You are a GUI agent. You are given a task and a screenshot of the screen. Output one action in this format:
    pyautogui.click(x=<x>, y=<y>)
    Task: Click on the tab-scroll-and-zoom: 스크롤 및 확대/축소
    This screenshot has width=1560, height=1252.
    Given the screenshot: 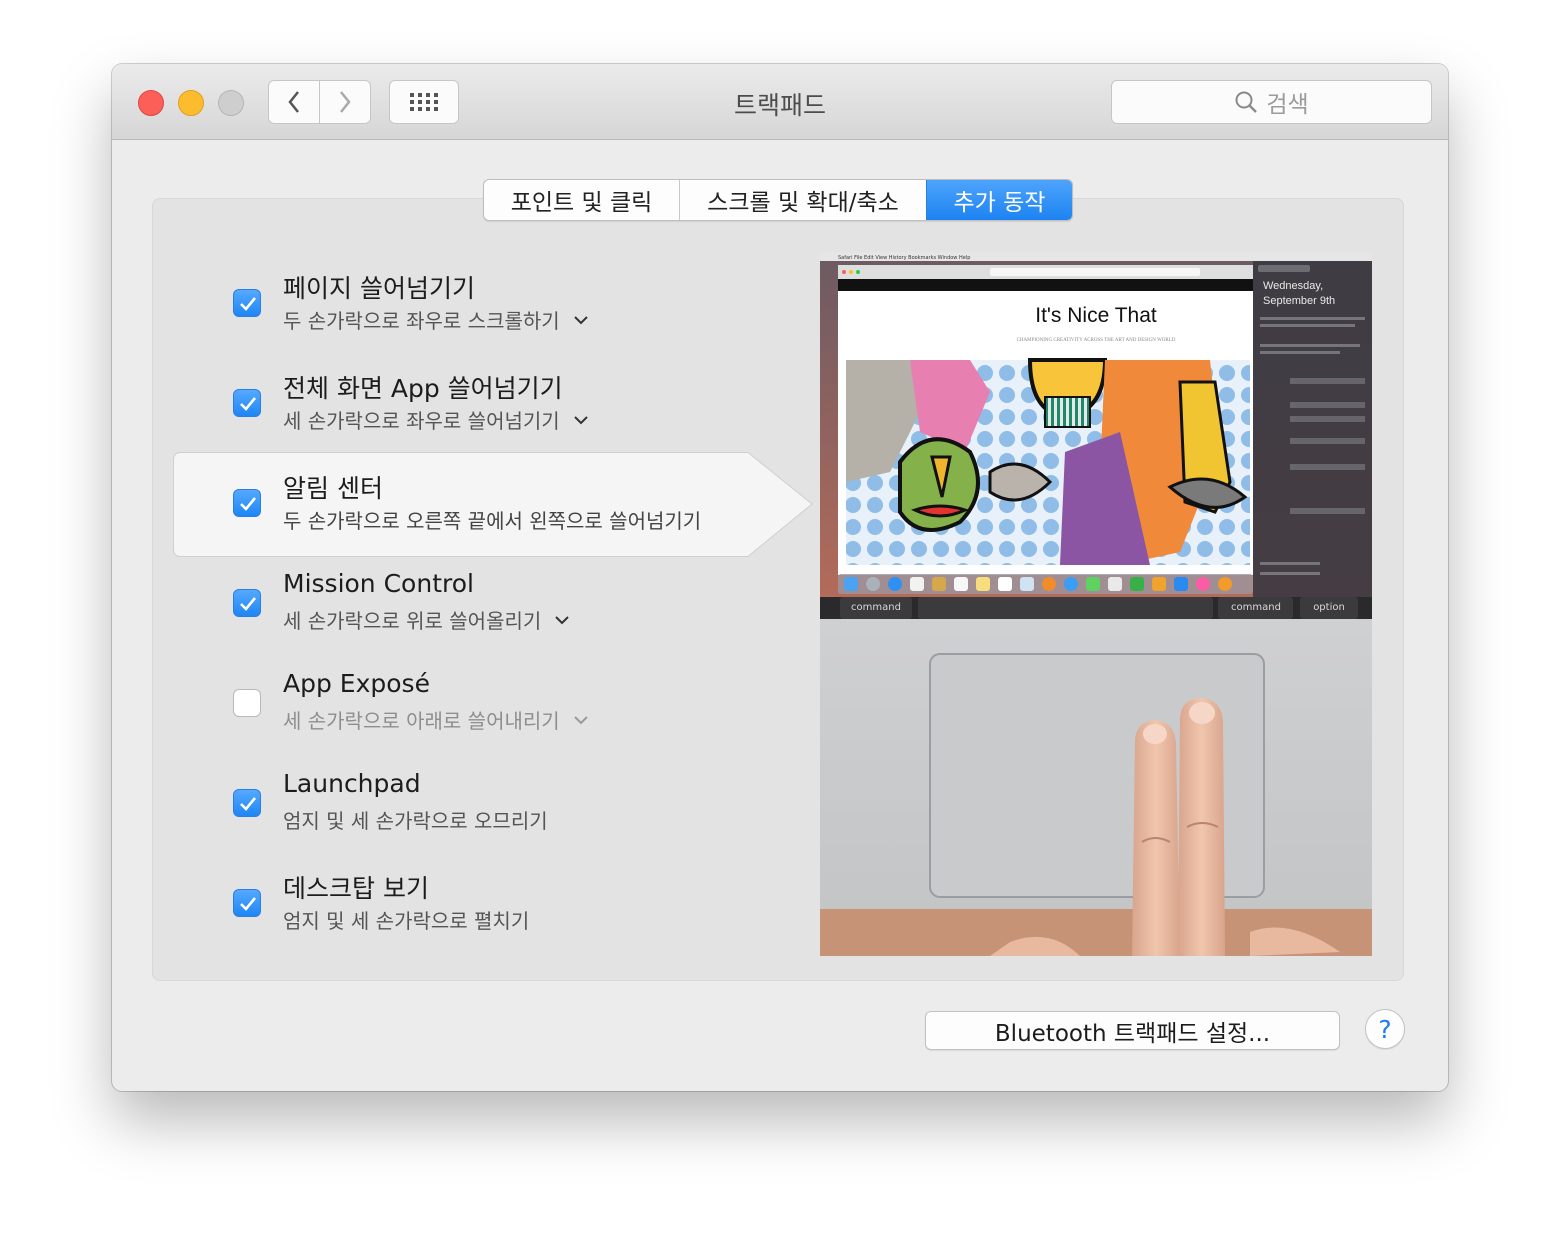 What is the action you would take?
    pyautogui.click(x=802, y=200)
    